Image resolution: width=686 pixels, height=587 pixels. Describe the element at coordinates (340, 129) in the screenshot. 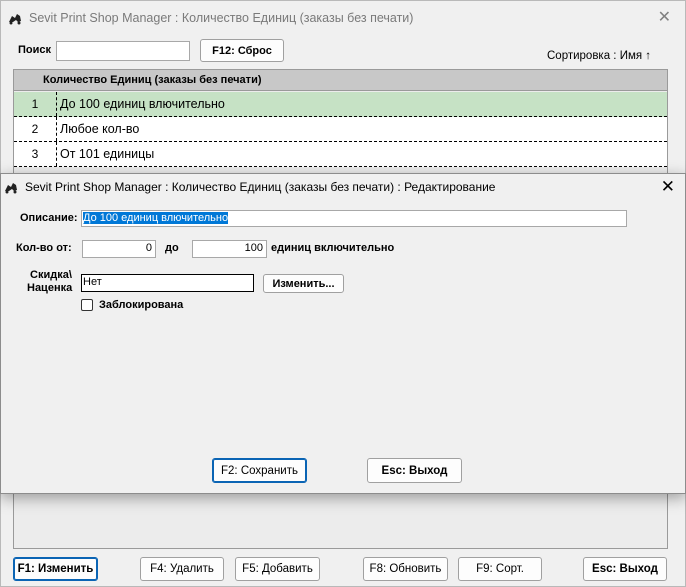

I see `table-row: 2 Любое кол-во` at that location.